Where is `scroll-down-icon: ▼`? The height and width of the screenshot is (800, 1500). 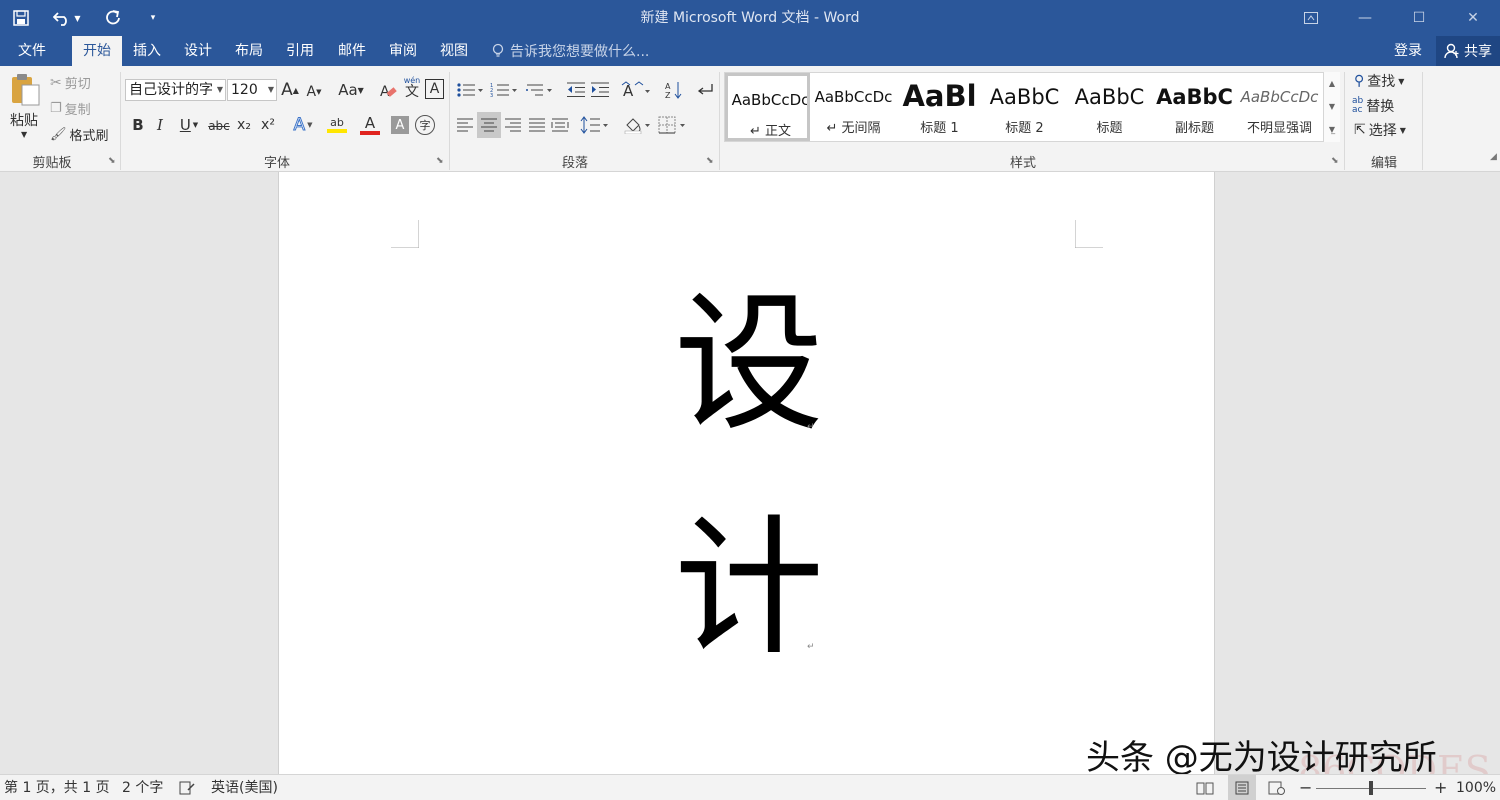
scroll-down-icon: ▼ is located at coordinates (1332, 106).